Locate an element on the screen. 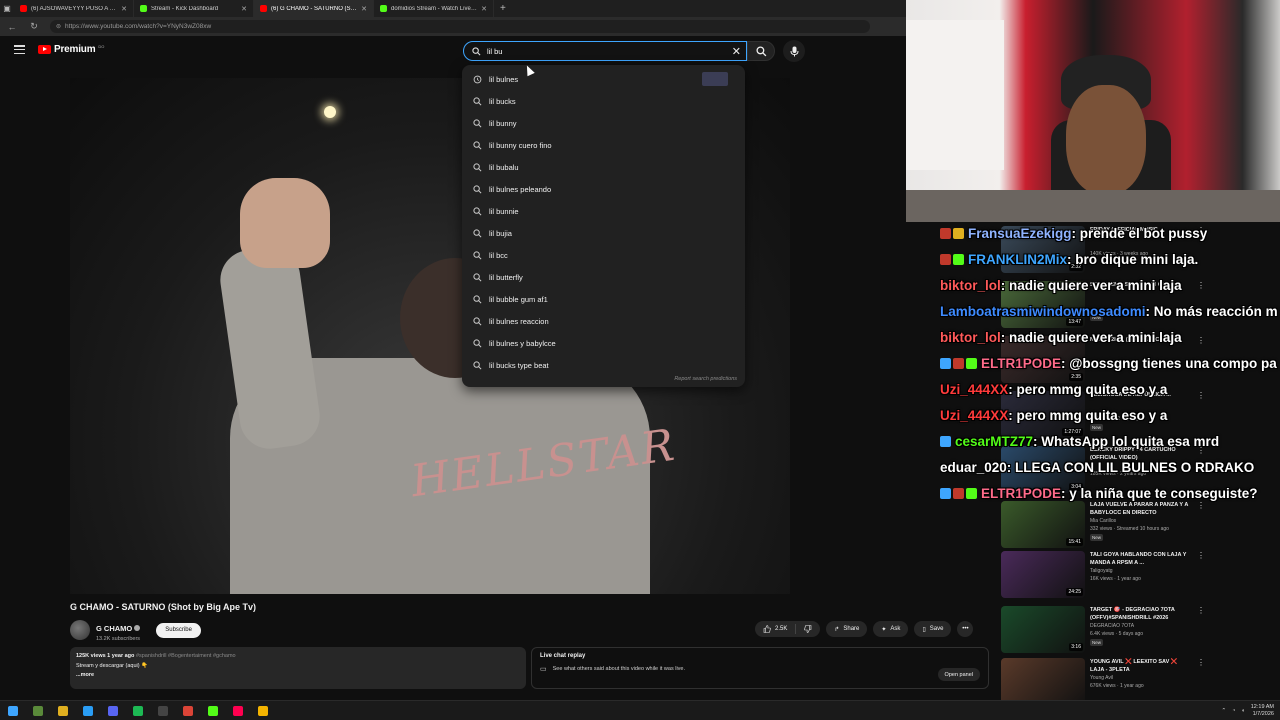 The width and height of the screenshot is (1280, 720). network-icon: ◔ is located at coordinates (1233, 711).